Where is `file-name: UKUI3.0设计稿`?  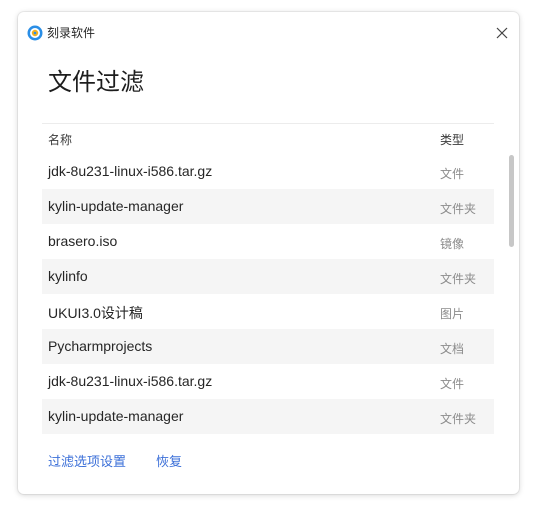
file-name: UKUI3.0设计稿 is located at coordinates (95, 313).